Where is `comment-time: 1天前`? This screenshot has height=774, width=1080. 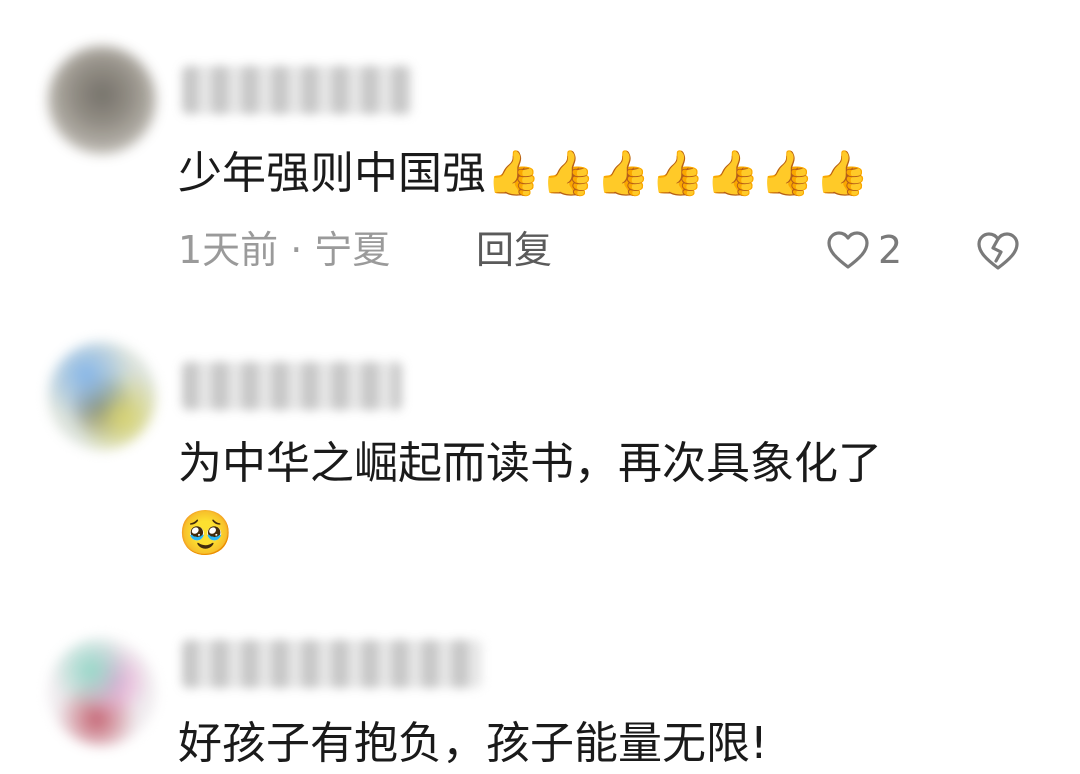
comment-time: 1天前 is located at coordinates (228, 250).